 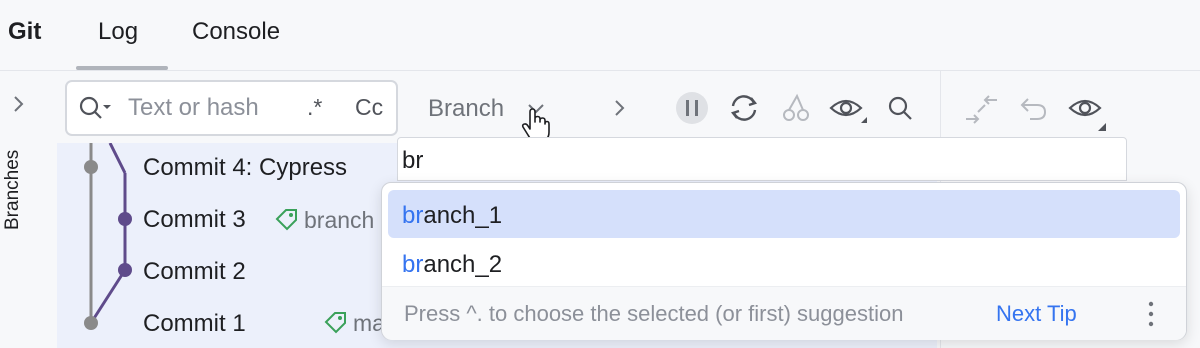 I want to click on suggestion-item-branch-1: branch_1, so click(x=452, y=216).